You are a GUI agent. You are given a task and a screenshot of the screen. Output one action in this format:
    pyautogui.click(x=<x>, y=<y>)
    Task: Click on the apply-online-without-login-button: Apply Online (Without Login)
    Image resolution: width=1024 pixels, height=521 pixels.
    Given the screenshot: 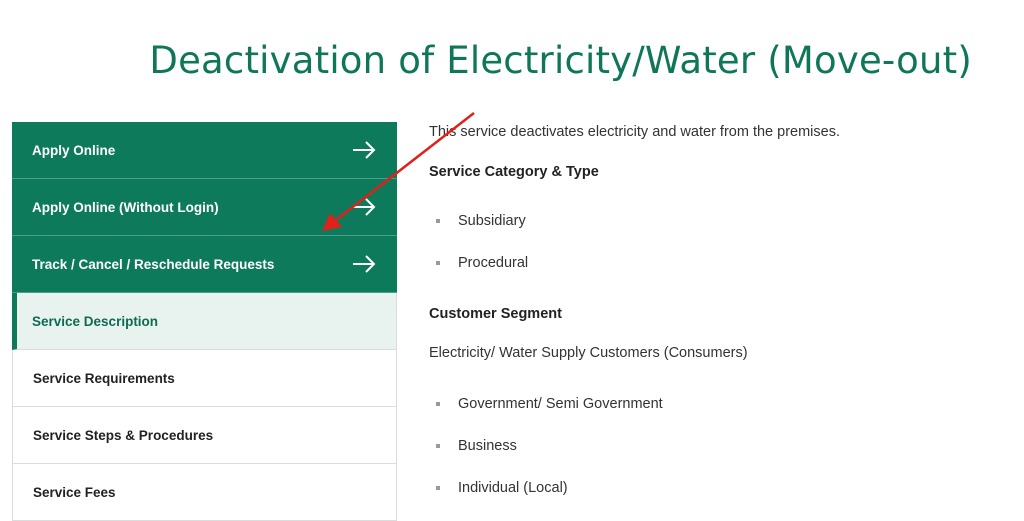 What is the action you would take?
    pyautogui.click(x=204, y=207)
    